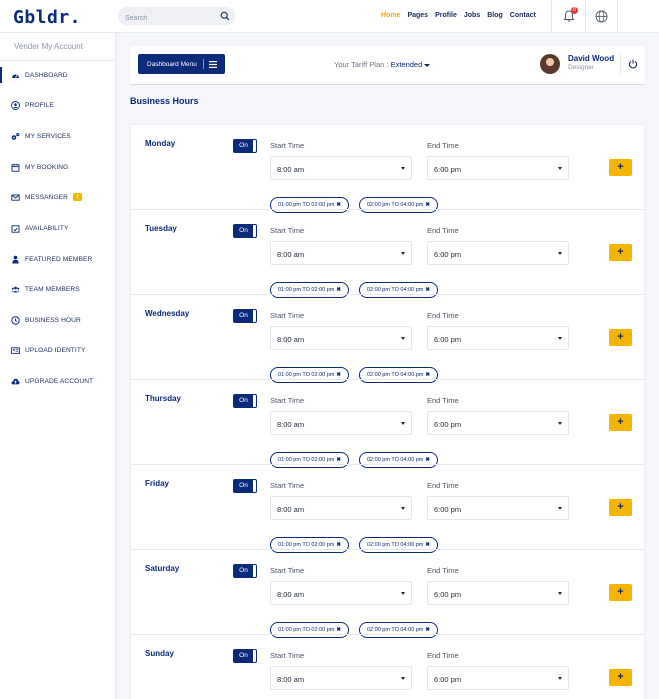 Image resolution: width=659 pixels, height=699 pixels. What do you see at coordinates (58, 289) in the screenshot?
I see `sidebar-item-team-members: TEAM MEMBERS` at bounding box center [58, 289].